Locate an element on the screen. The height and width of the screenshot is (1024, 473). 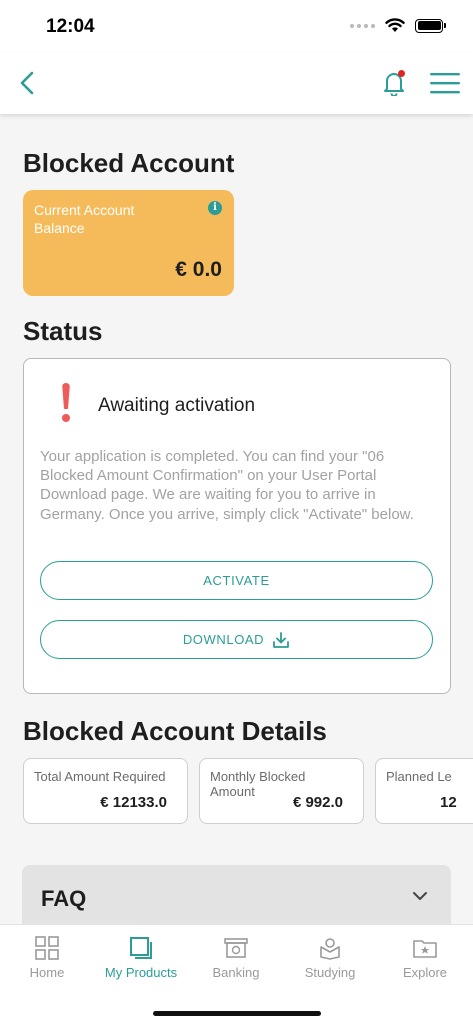
wifi-icon is located at coordinates (395, 25).